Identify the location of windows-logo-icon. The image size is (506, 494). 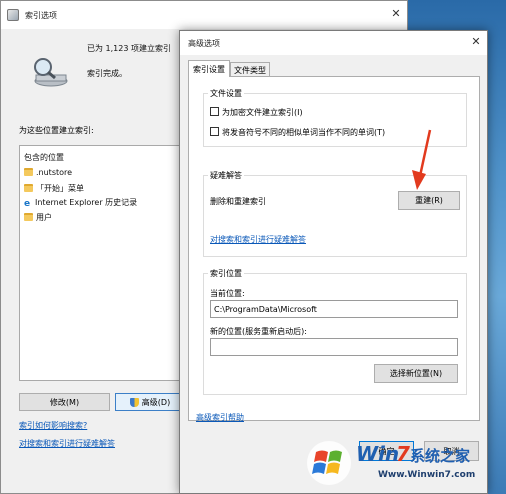
(329, 463).